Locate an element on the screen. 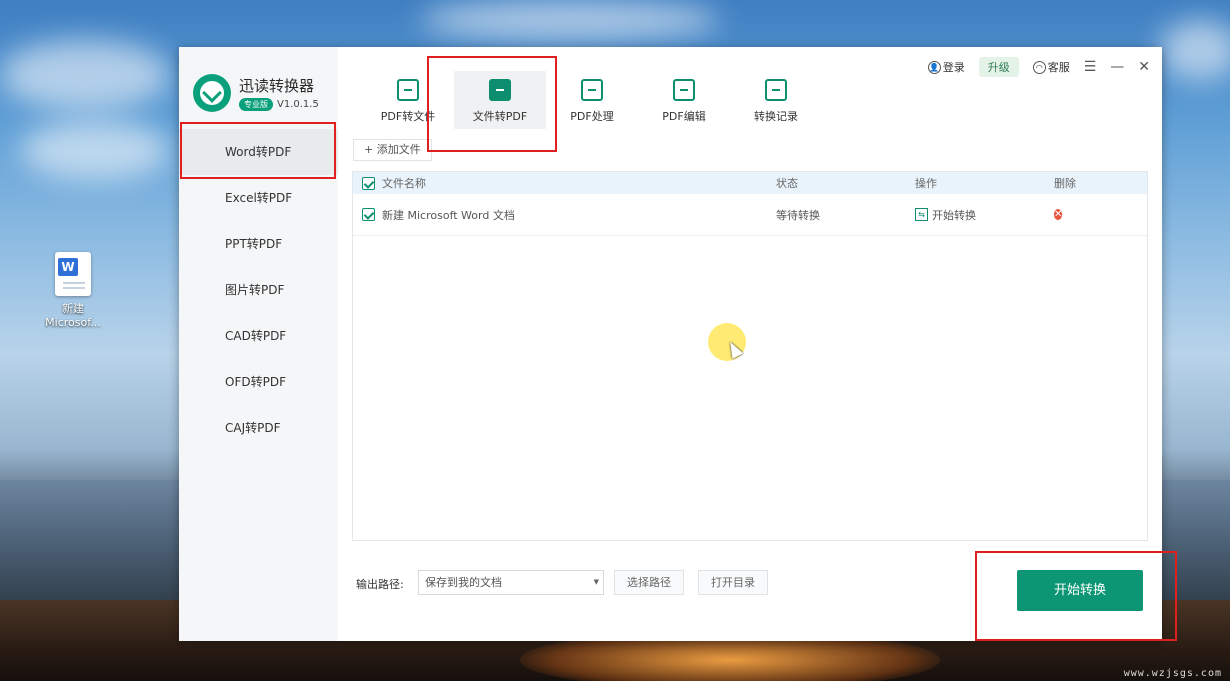  column-header-delete: 删除 is located at coordinates (1065, 183).